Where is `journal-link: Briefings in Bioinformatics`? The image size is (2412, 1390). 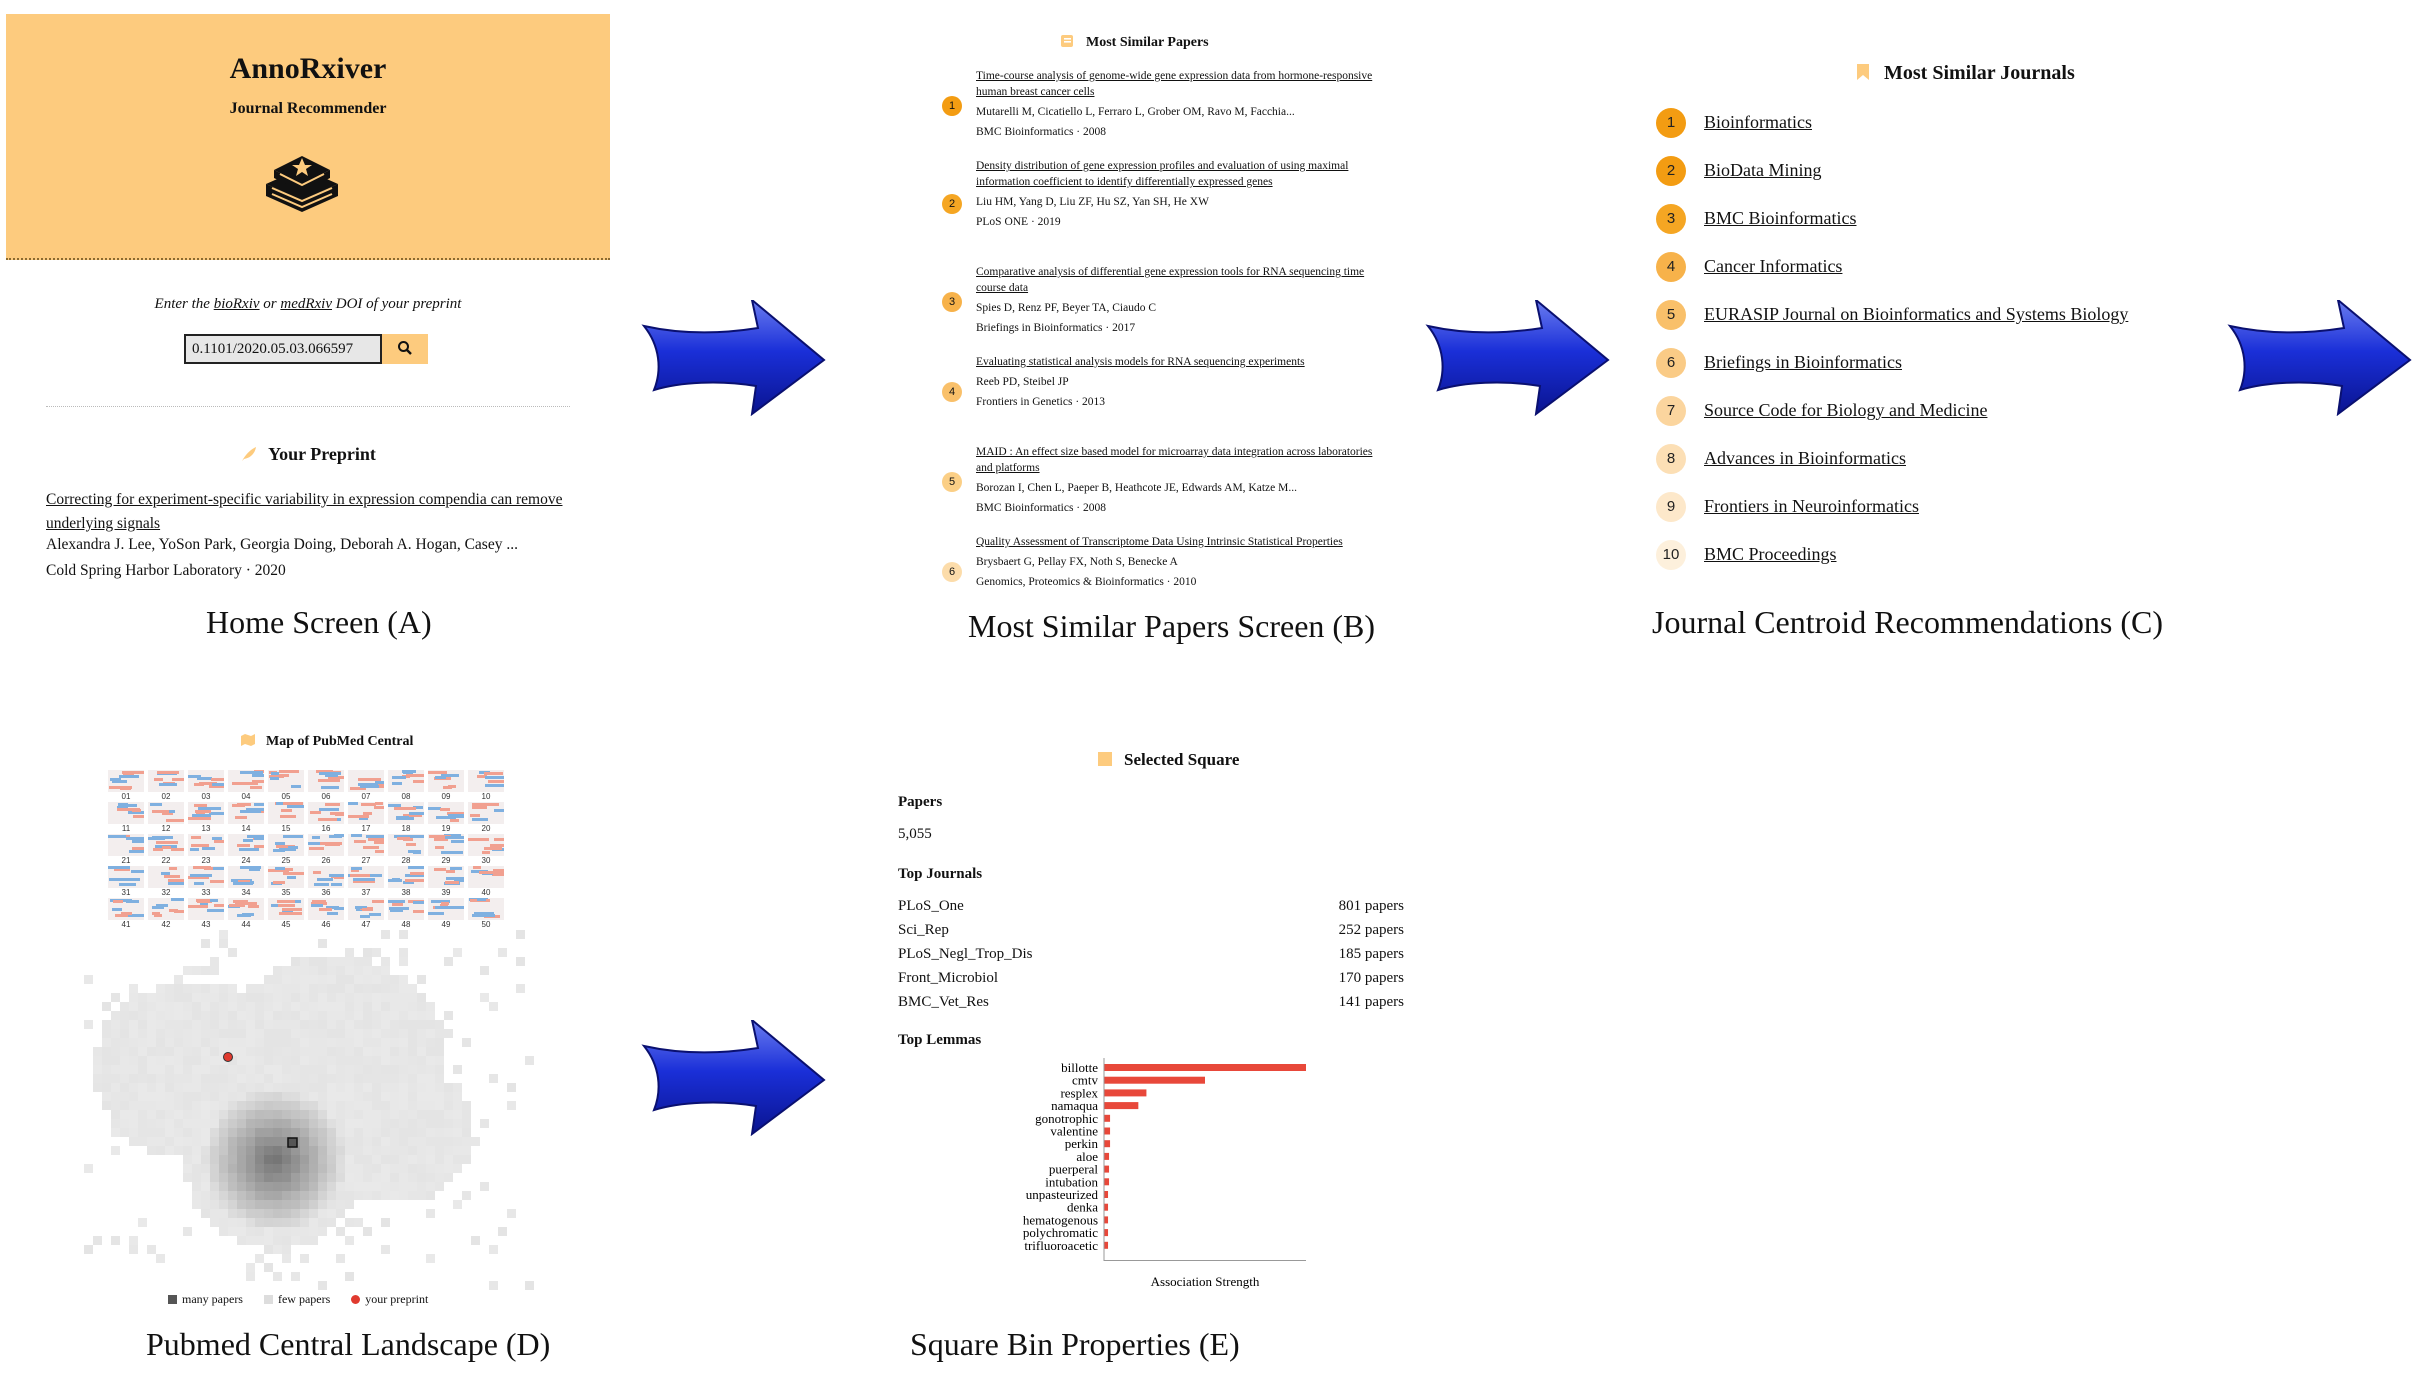
journal-link: Briefings in Bioinformatics is located at coordinates (1803, 362).